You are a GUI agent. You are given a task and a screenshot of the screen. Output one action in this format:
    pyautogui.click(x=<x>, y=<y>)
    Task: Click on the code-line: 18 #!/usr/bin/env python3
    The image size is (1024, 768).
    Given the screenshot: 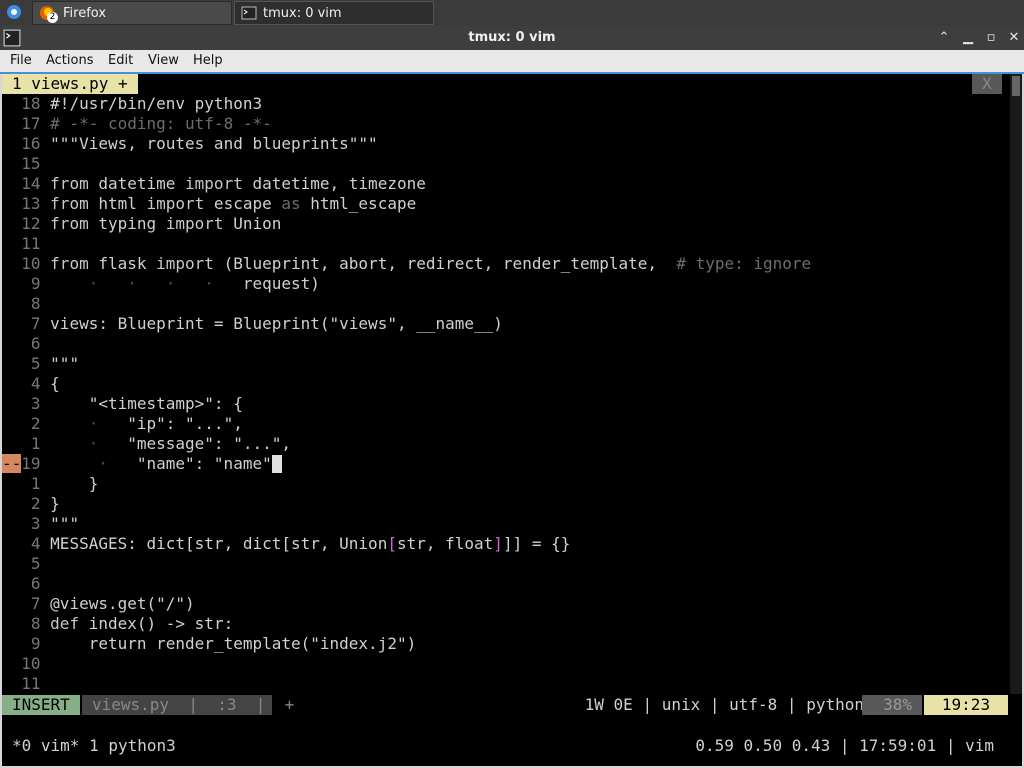 What is the action you would take?
    pyautogui.click(x=132, y=104)
    